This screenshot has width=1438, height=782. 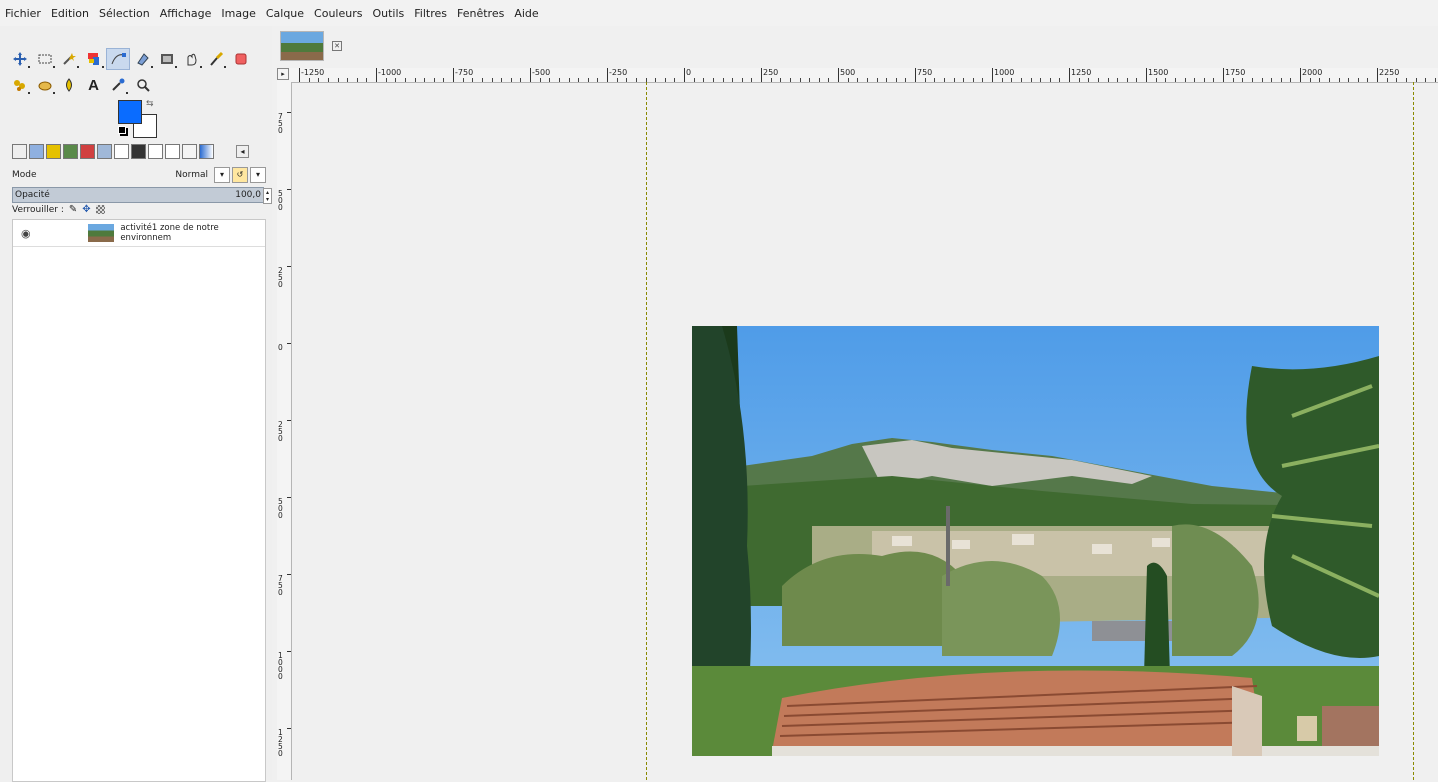 What do you see at coordinates (69, 85) in the screenshot?
I see `dodge-icon` at bounding box center [69, 85].